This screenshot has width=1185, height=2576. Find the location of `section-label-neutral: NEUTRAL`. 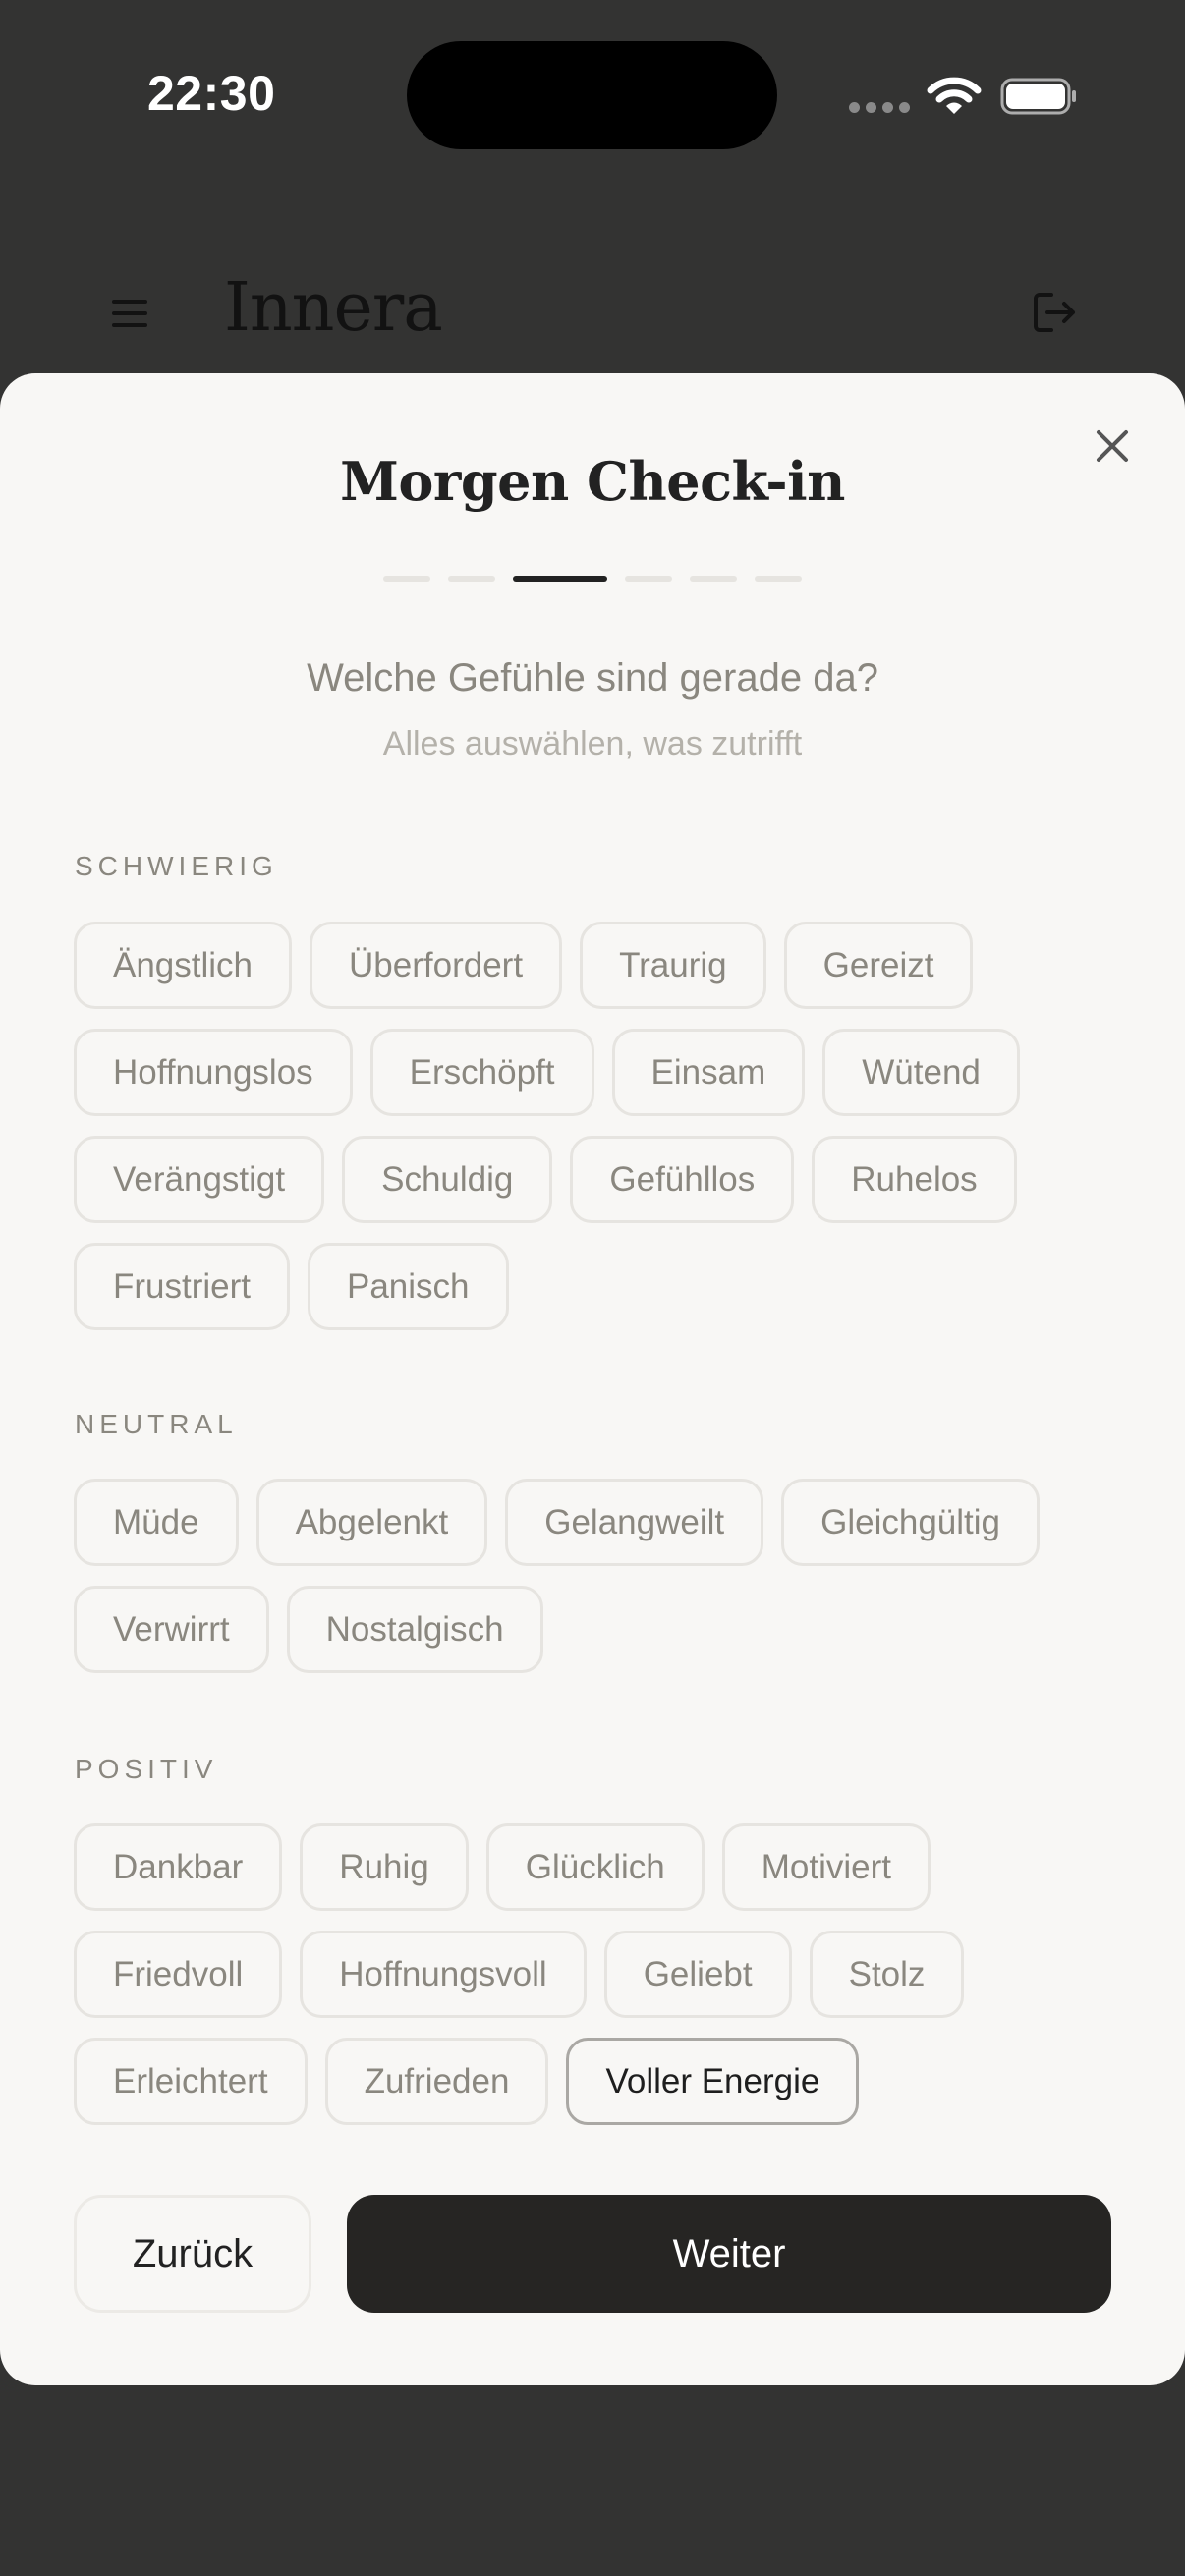

section-label-neutral: NEUTRAL is located at coordinates (156, 1424).